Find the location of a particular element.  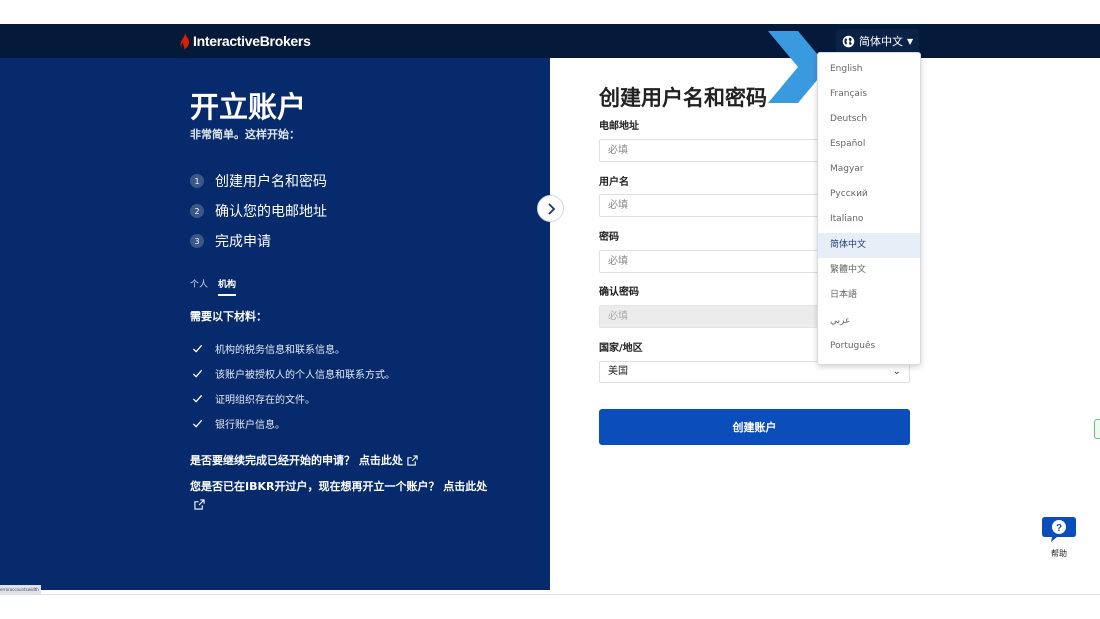

step-number: 3 is located at coordinates (197, 241).